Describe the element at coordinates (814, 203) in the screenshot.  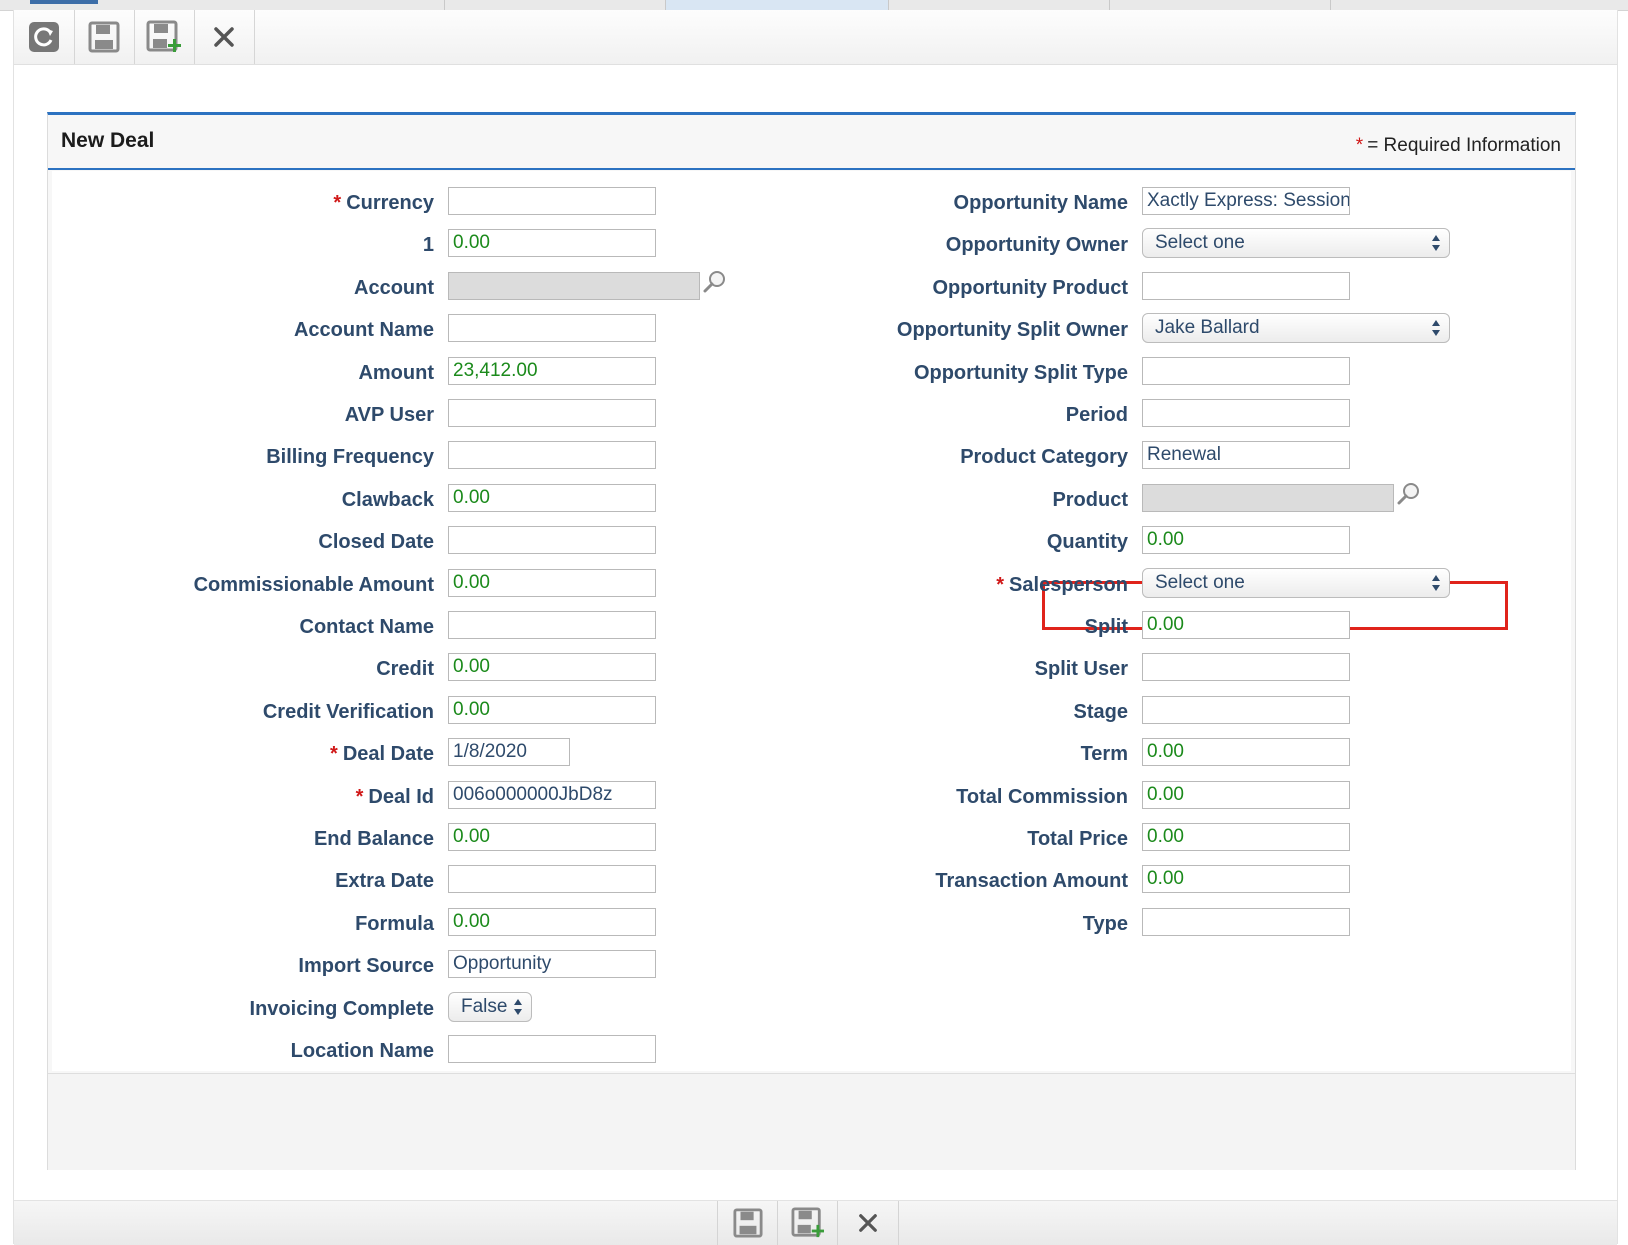
I see `form-row-opportunity-name: Opportunity Name Xactly Express: Session` at that location.